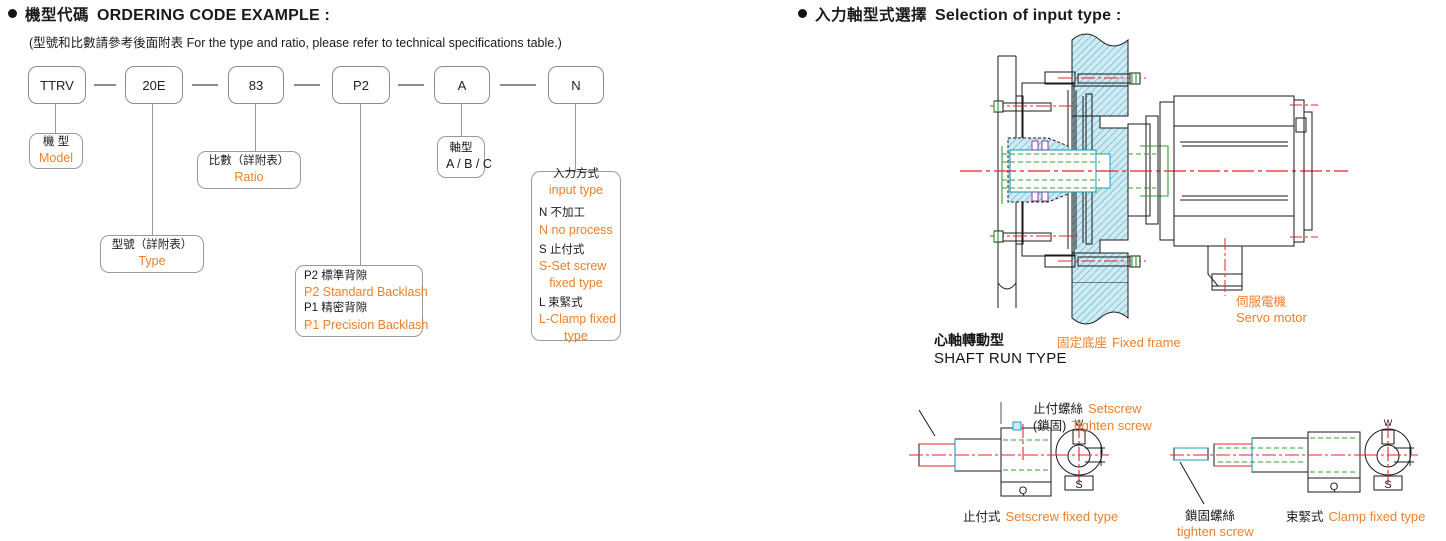  What do you see at coordinates (1028, 15) in the screenshot?
I see `input-type-heading-en: Selection of input type :` at bounding box center [1028, 15].